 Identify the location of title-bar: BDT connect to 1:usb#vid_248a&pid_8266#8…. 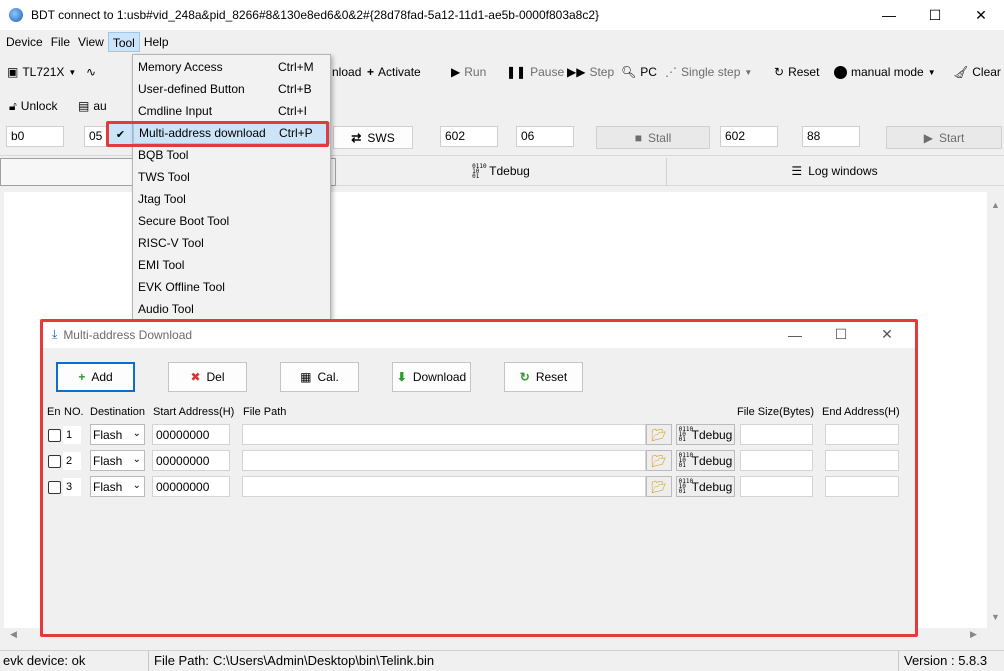
(502, 15).